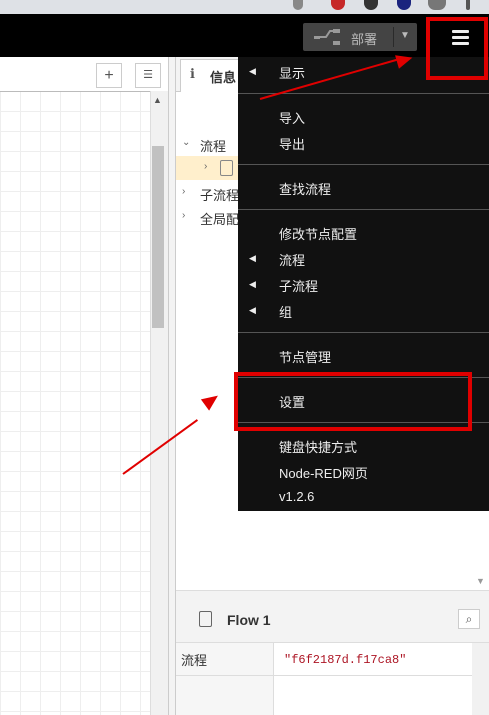 This screenshot has height=715, width=489. I want to click on menu-item-import: 导入, so click(292, 117).